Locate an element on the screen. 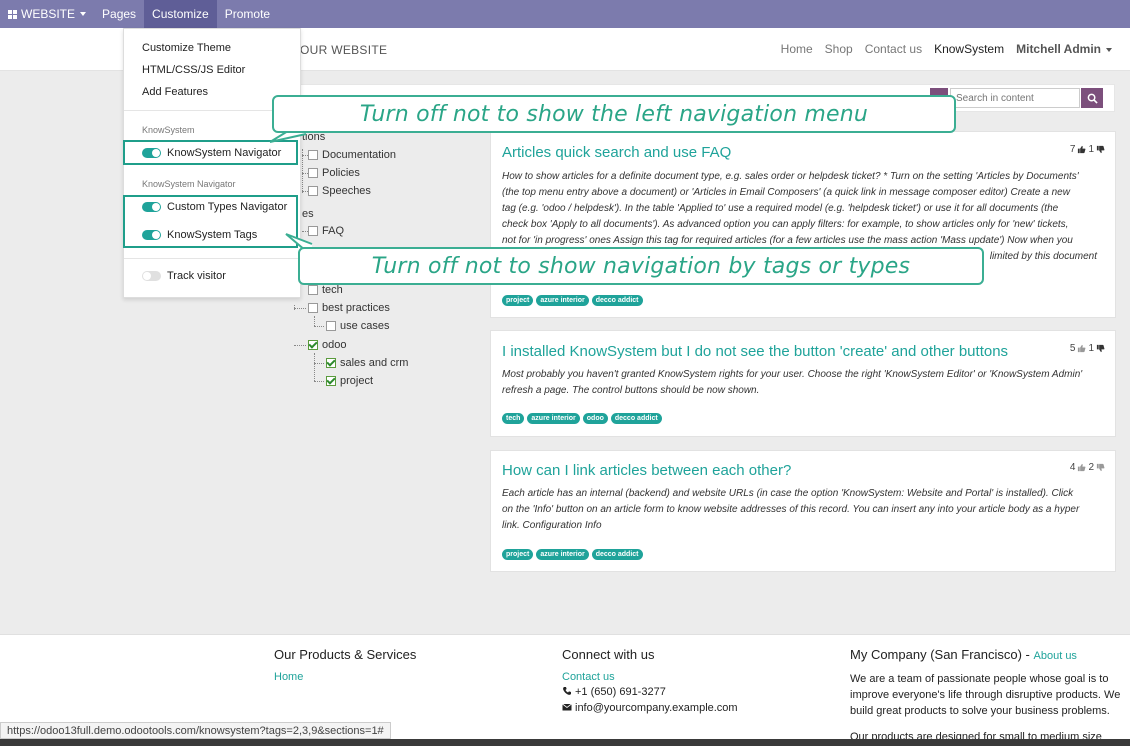 The height and width of the screenshot is (746, 1130). user-menu: Mitchell Admin is located at coordinates (1064, 49).